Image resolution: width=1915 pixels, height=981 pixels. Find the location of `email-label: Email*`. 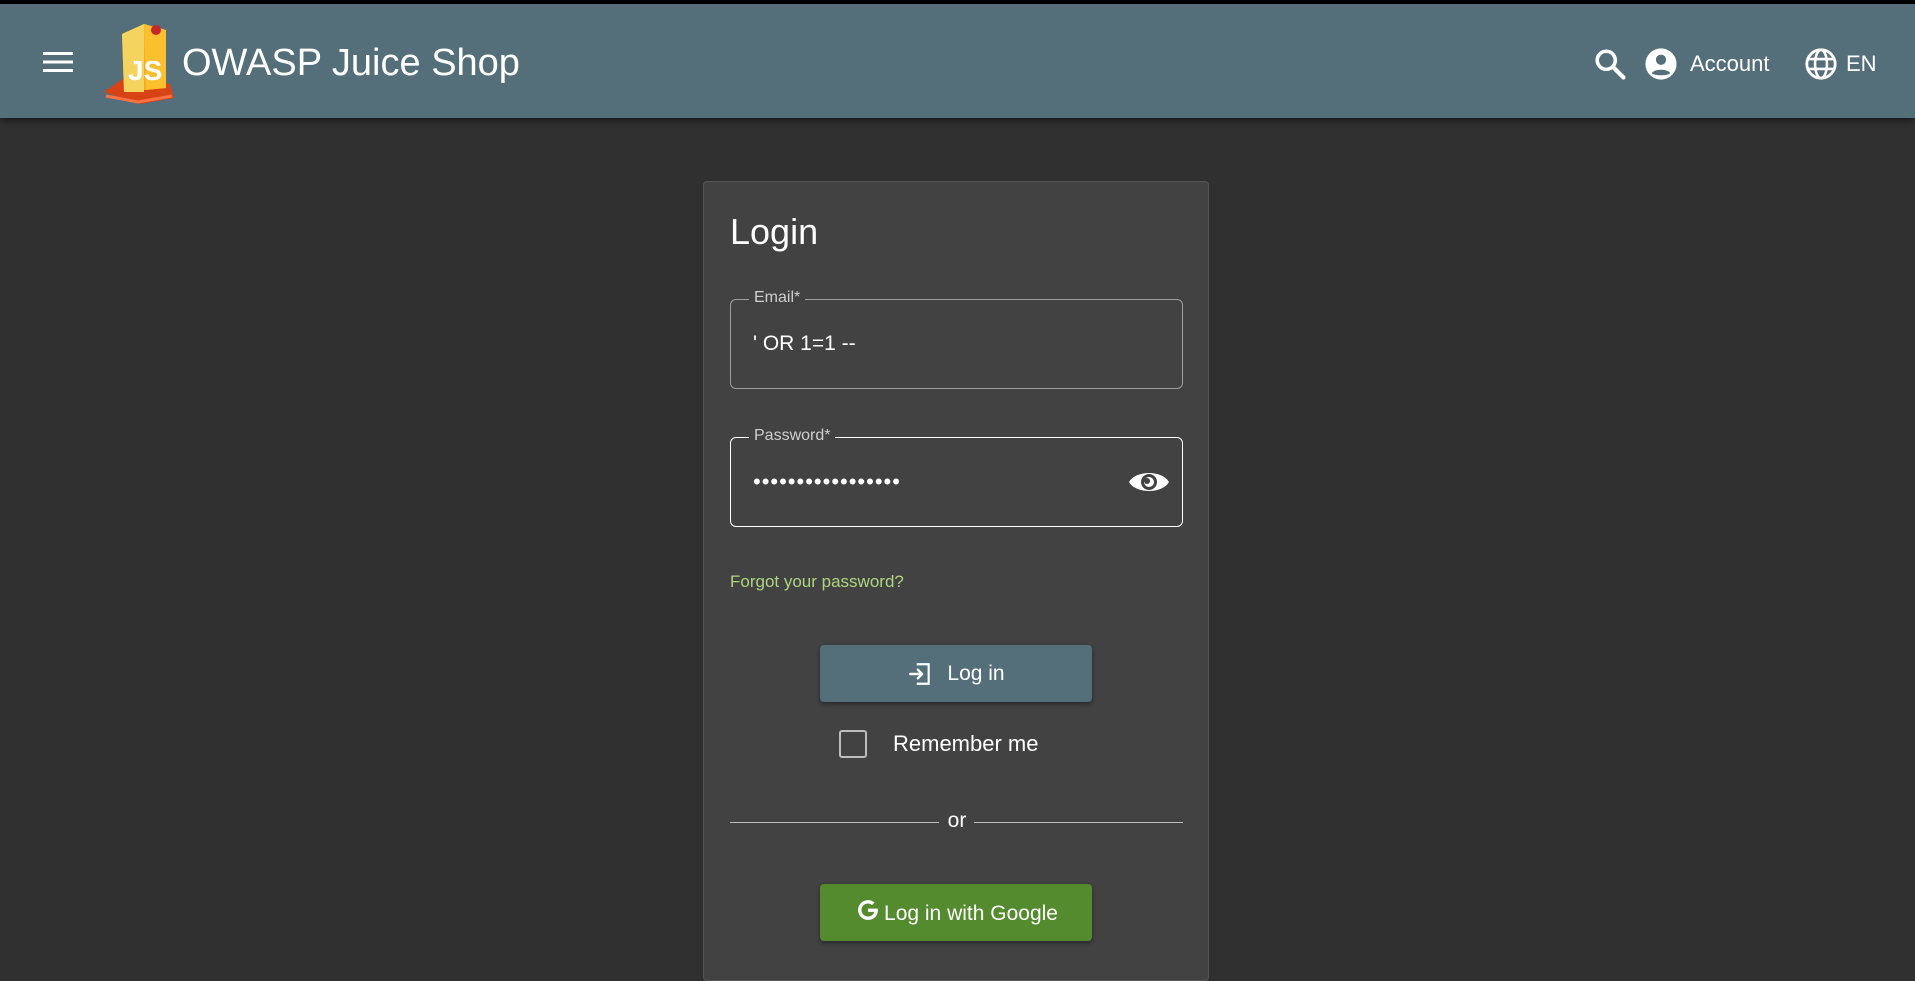

email-label: Email* is located at coordinates (777, 298).